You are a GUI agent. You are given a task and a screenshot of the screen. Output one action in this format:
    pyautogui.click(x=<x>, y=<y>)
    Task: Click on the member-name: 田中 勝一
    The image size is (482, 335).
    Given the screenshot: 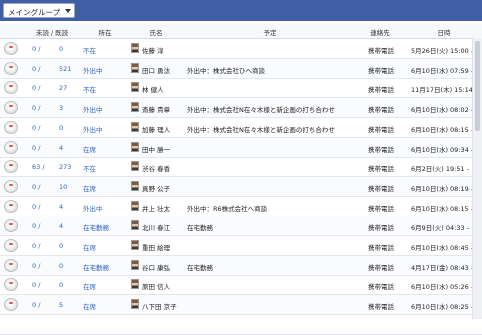 What is the action you would take?
    pyautogui.click(x=156, y=149)
    